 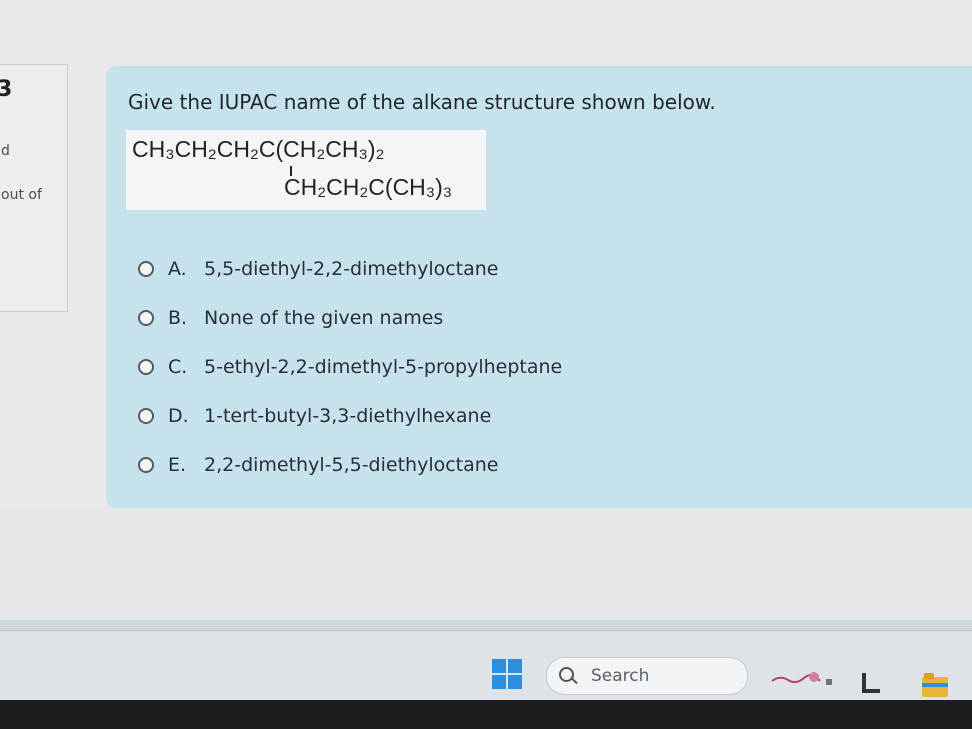 I want to click on option-text: 1-tert-butyl-3,3-diethylhexane, so click(x=348, y=415).